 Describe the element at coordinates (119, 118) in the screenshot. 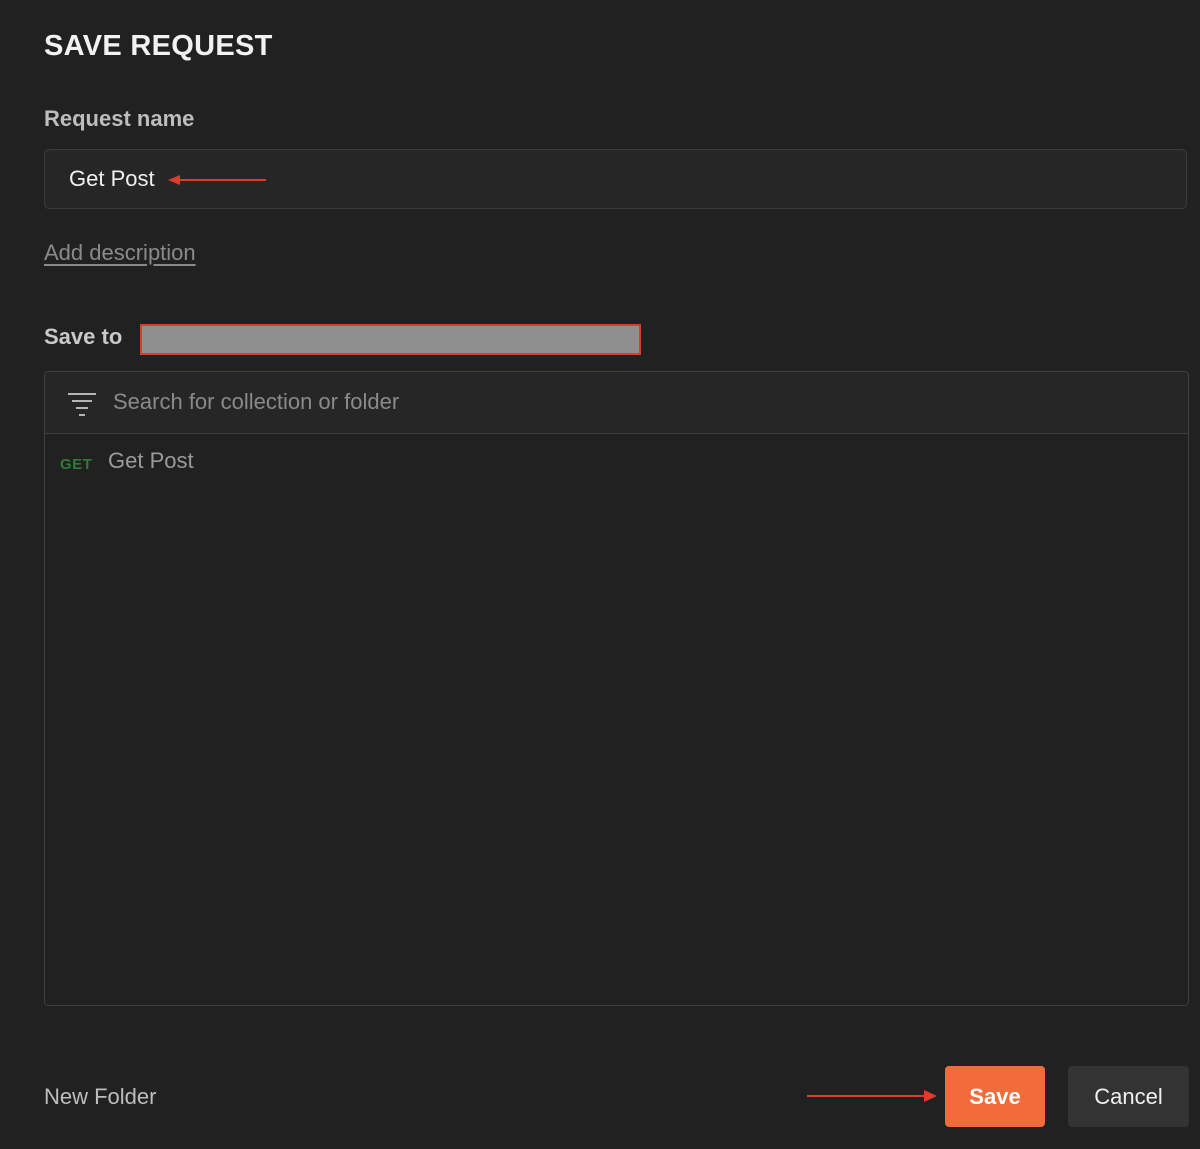

I see `request-name-label: Request name` at that location.